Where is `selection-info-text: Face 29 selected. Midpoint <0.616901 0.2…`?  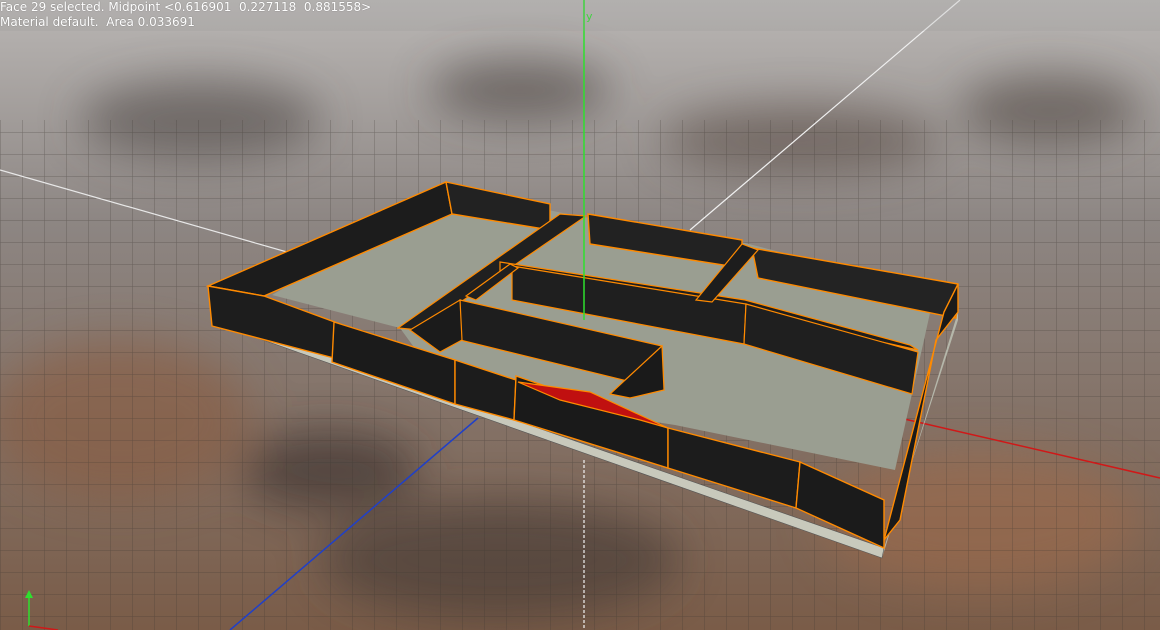 selection-info-text: Face 29 selected. Midpoint <0.616901 0.2… is located at coordinates (186, 7).